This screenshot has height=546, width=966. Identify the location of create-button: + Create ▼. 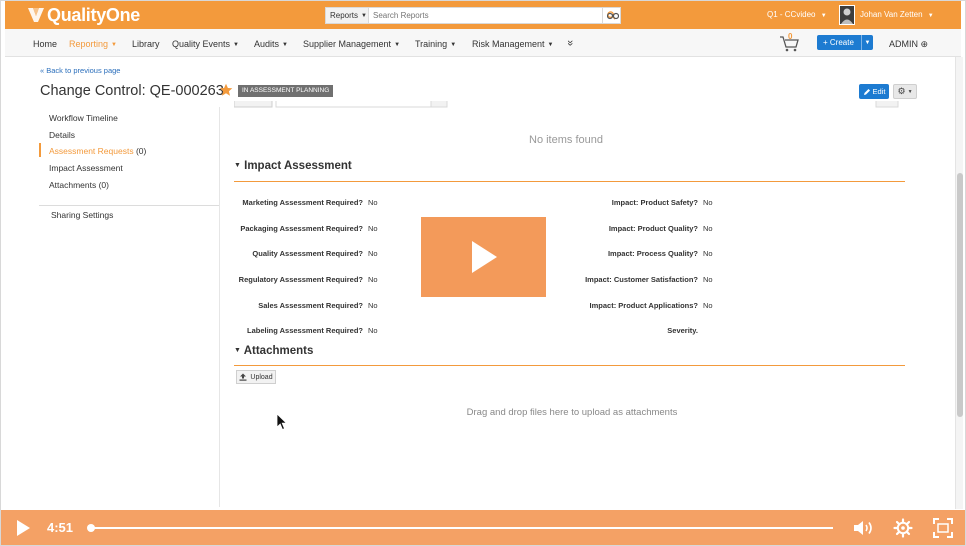
(845, 42).